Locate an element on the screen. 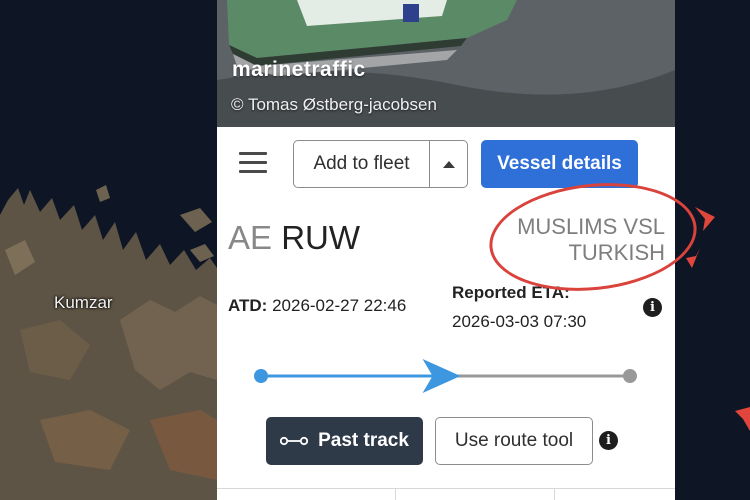 This screenshot has width=750, height=500. add-to-fleet-group: Add to fleet is located at coordinates (380, 164).